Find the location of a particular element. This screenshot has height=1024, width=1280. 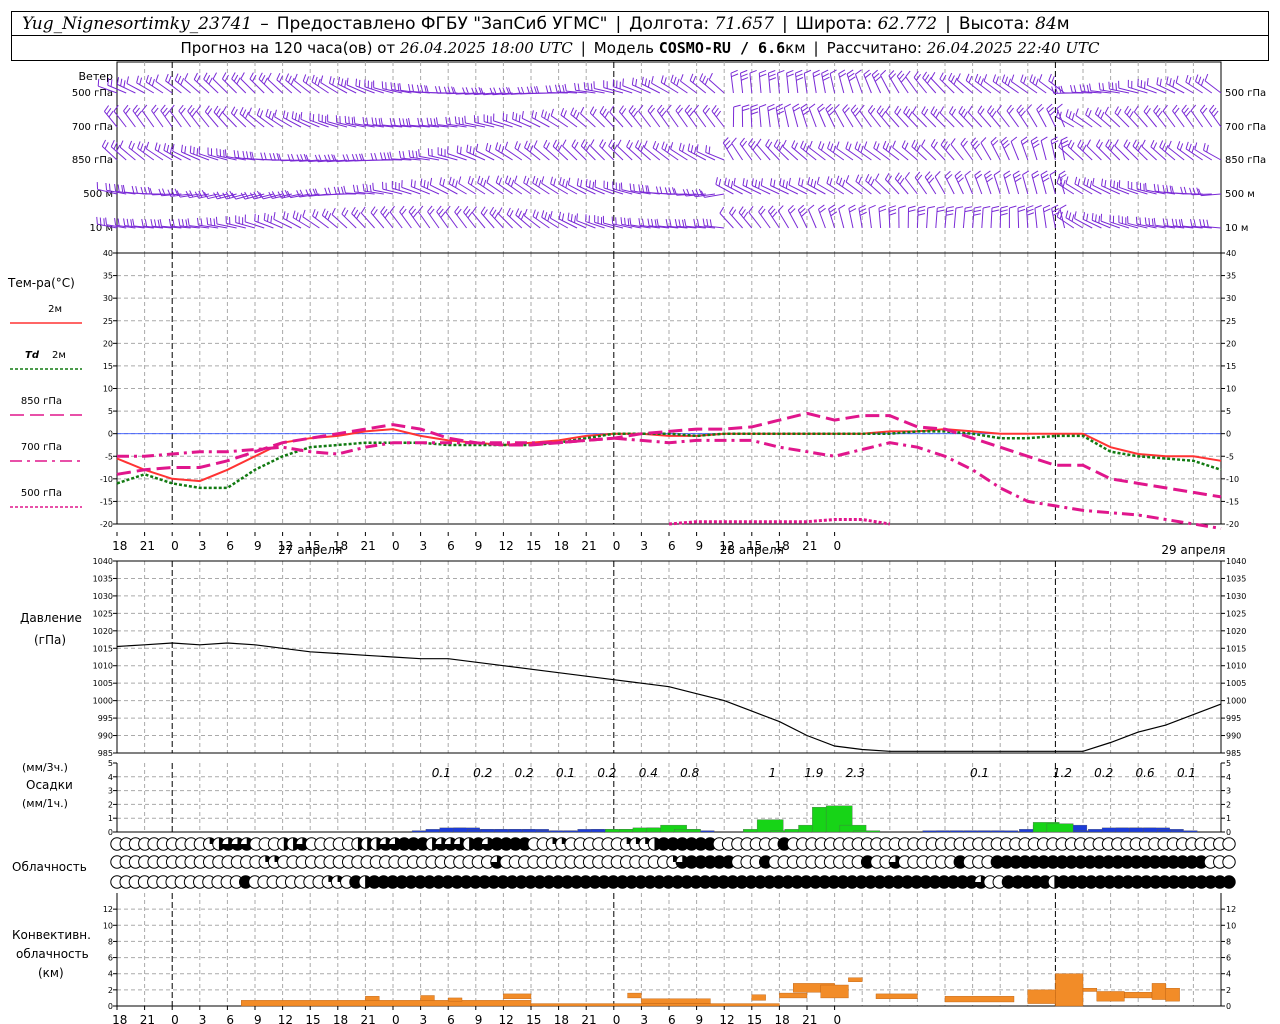

conv-xtick-label: 9 is located at coordinates (479, 1018).